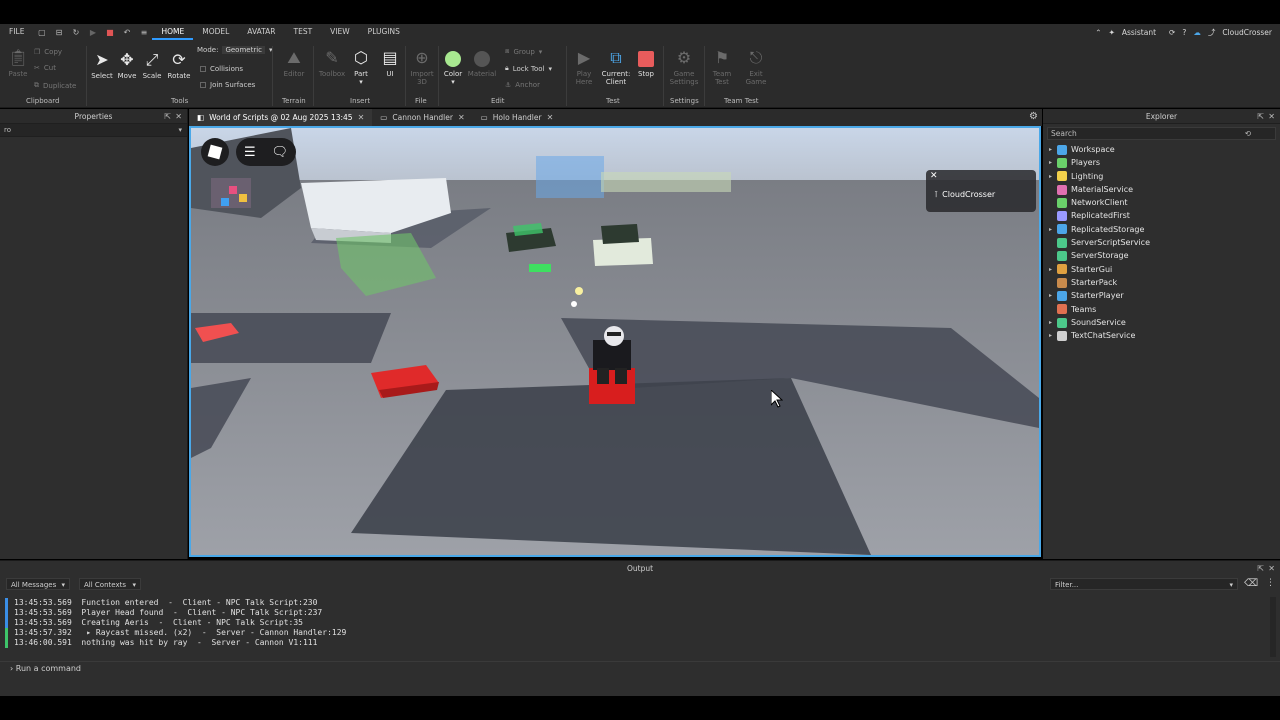 The width and height of the screenshot is (1280, 720). What do you see at coordinates (422, 67) in the screenshot?
I see `import-3d-button: ⊕ Import 3D` at bounding box center [422, 67].